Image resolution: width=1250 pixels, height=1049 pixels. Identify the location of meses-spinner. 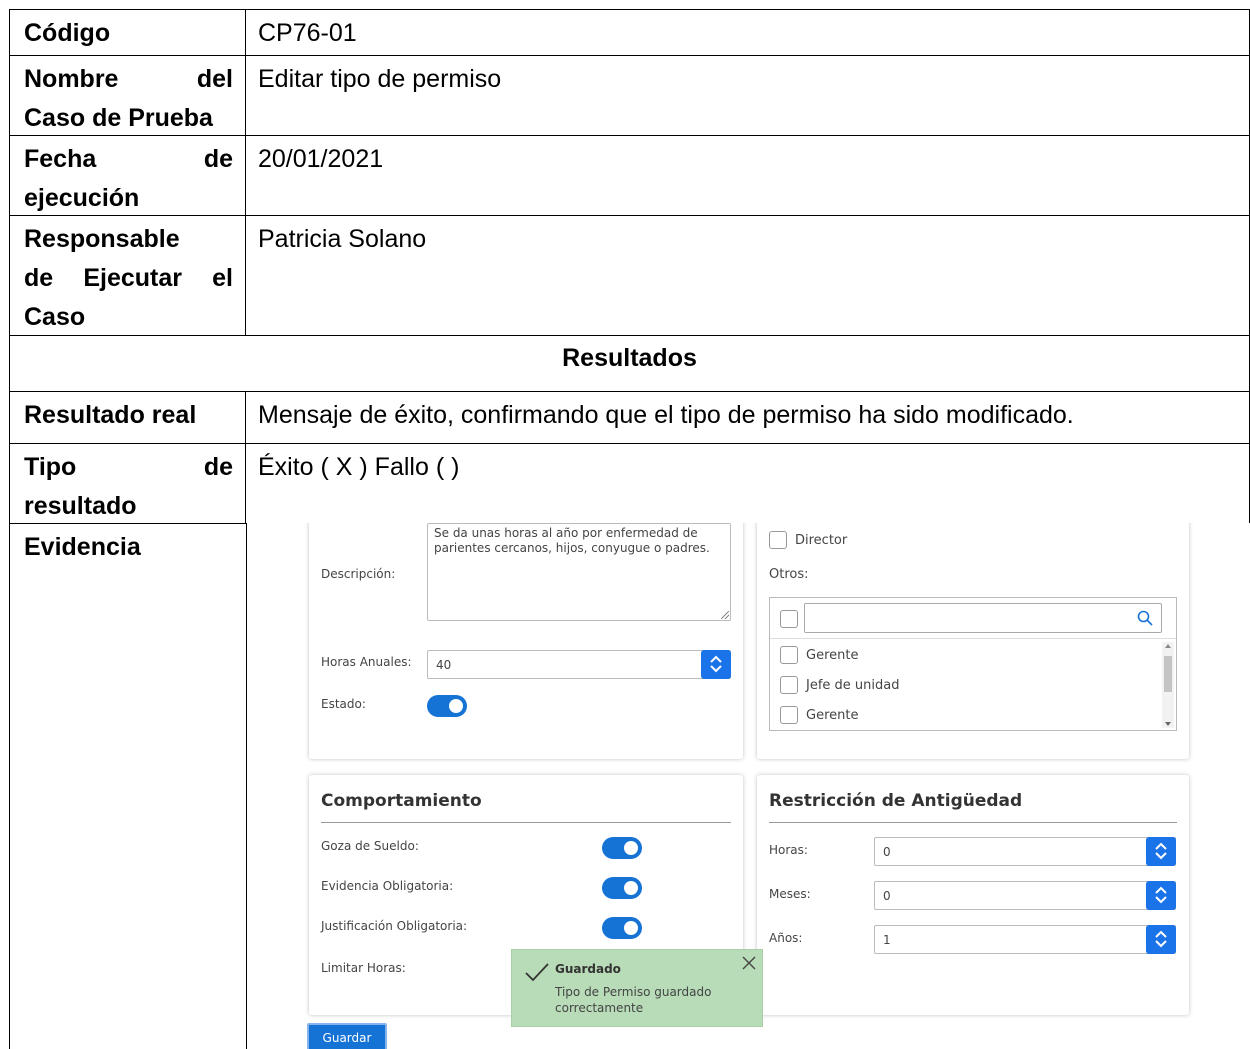
(1161, 895).